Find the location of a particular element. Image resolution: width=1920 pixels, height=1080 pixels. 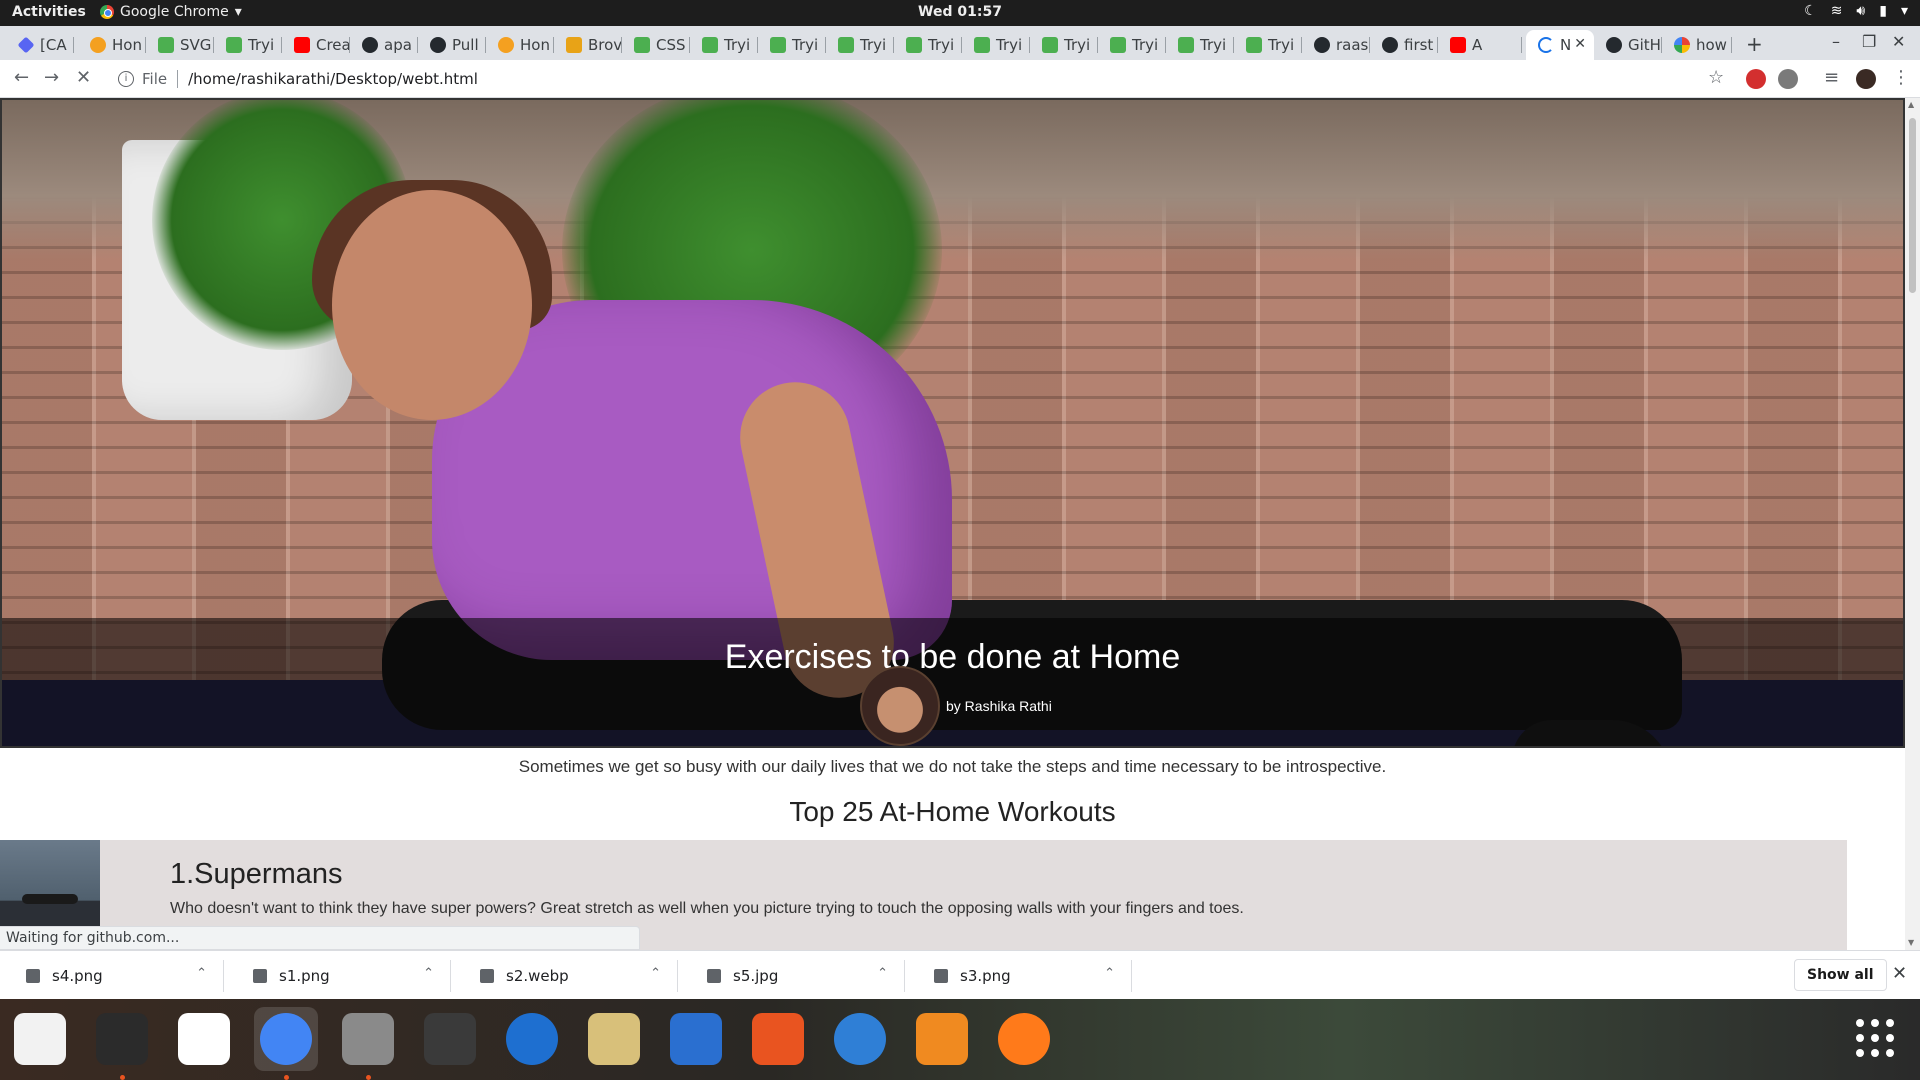

tab: SVG is located at coordinates (180, 45).